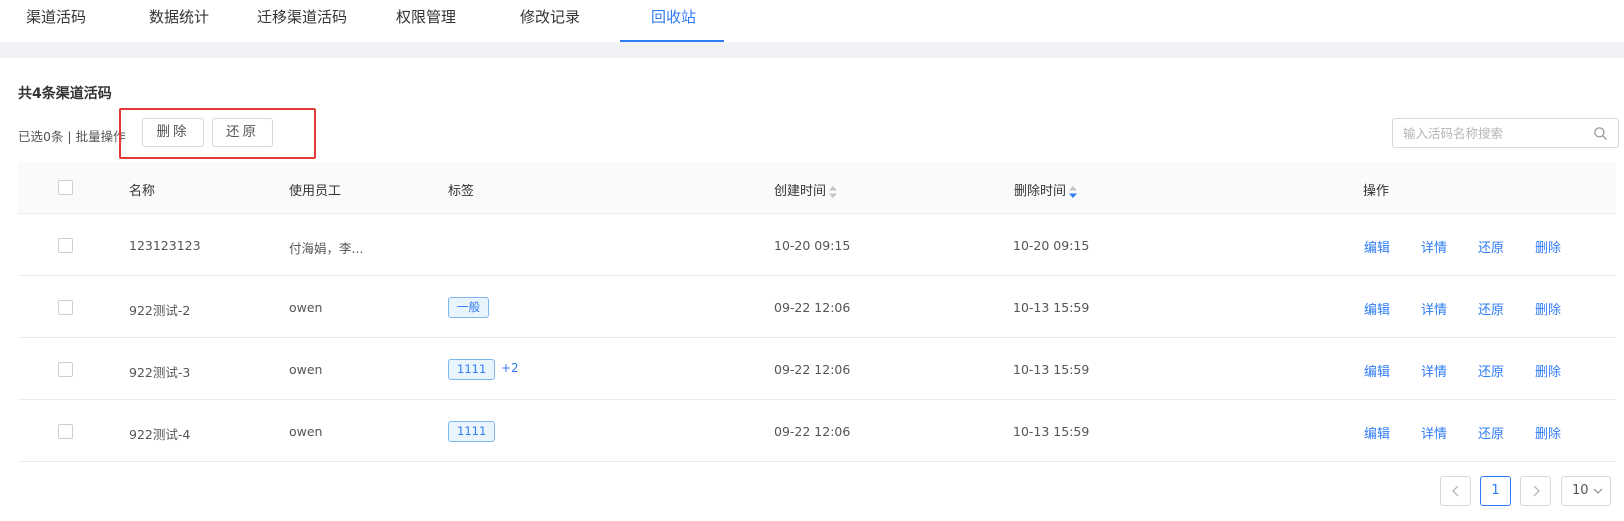 The width and height of the screenshot is (1624, 521). What do you see at coordinates (468, 307) in the screenshot?
I see `tag-badge: 一般` at bounding box center [468, 307].